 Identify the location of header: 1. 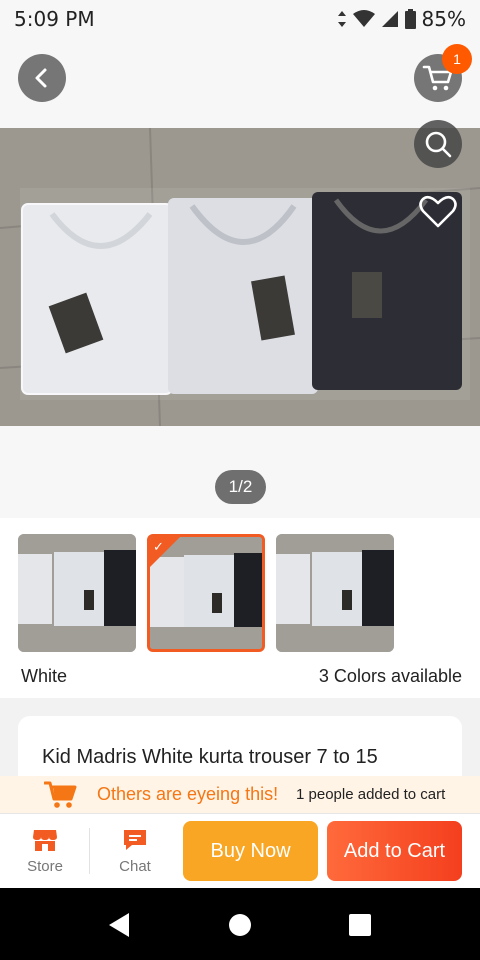
(240, 83).